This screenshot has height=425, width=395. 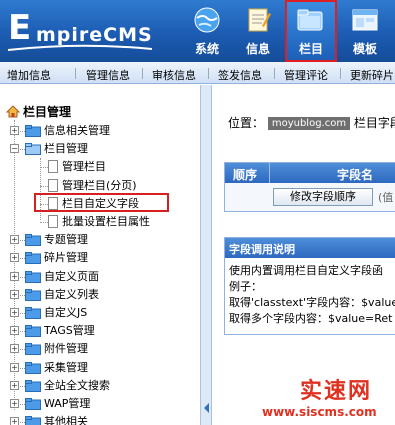 I want to click on field-table: 顺序 字段名 修改字段顺序 (值, so click(x=309, y=187).